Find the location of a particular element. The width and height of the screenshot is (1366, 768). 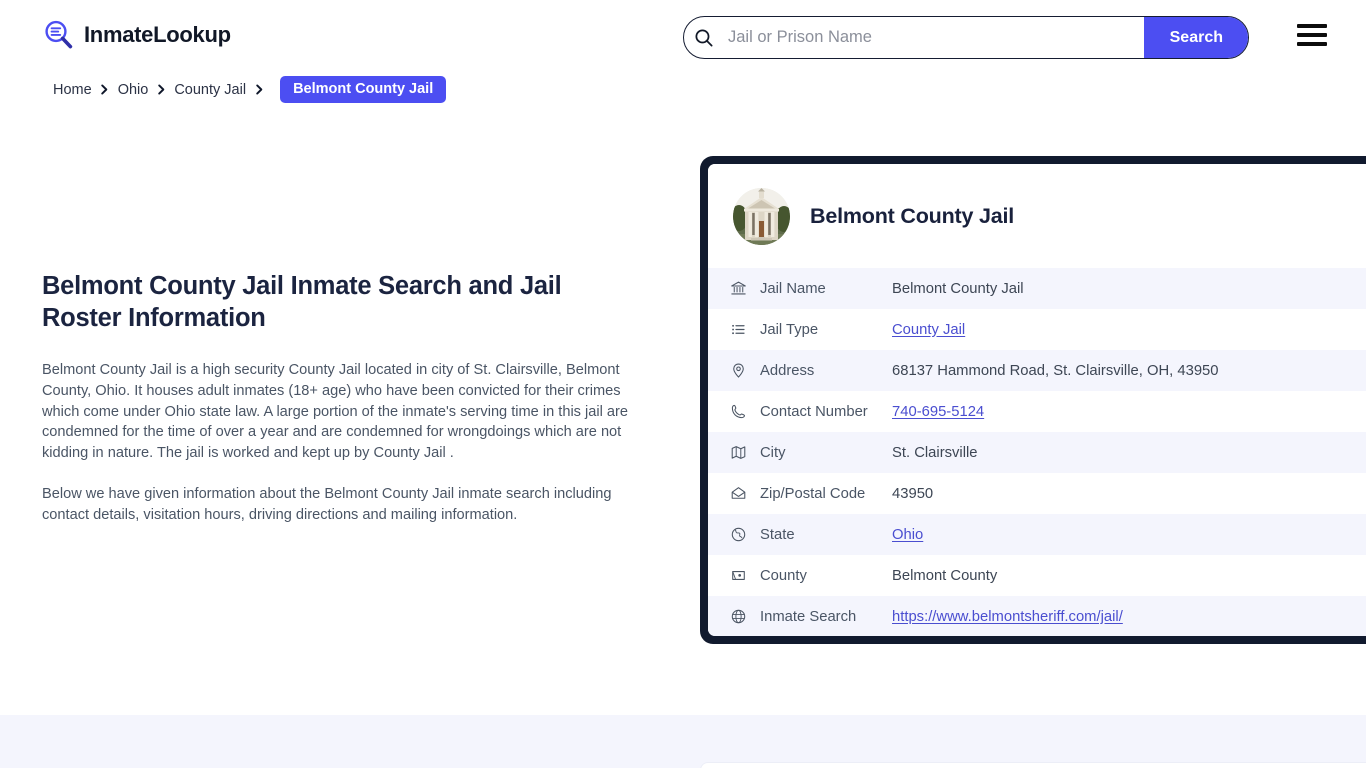

card-header: Belmont County Jail is located at coordinates (1037, 216).